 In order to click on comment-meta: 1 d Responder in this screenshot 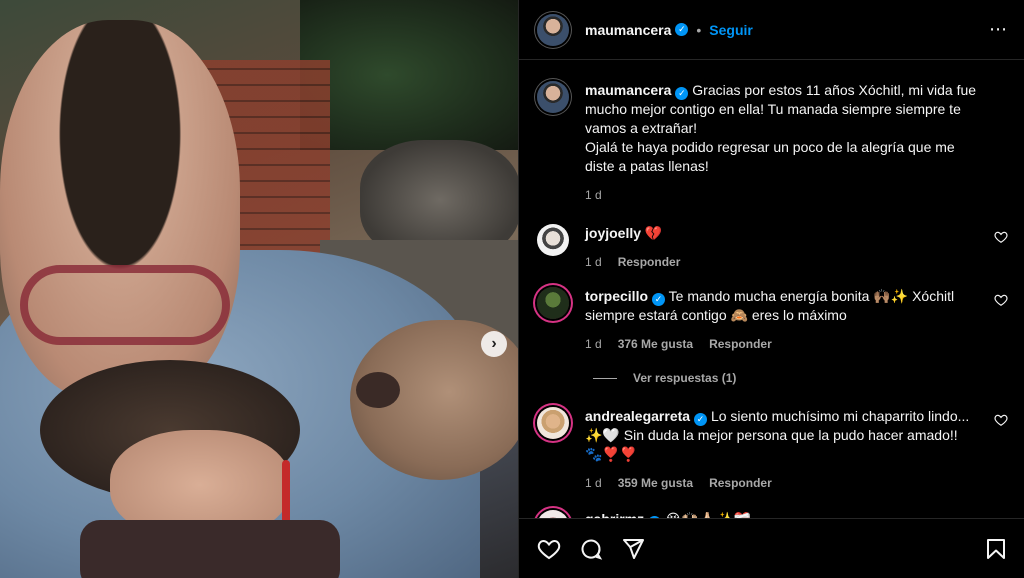, I will do `click(784, 262)`.